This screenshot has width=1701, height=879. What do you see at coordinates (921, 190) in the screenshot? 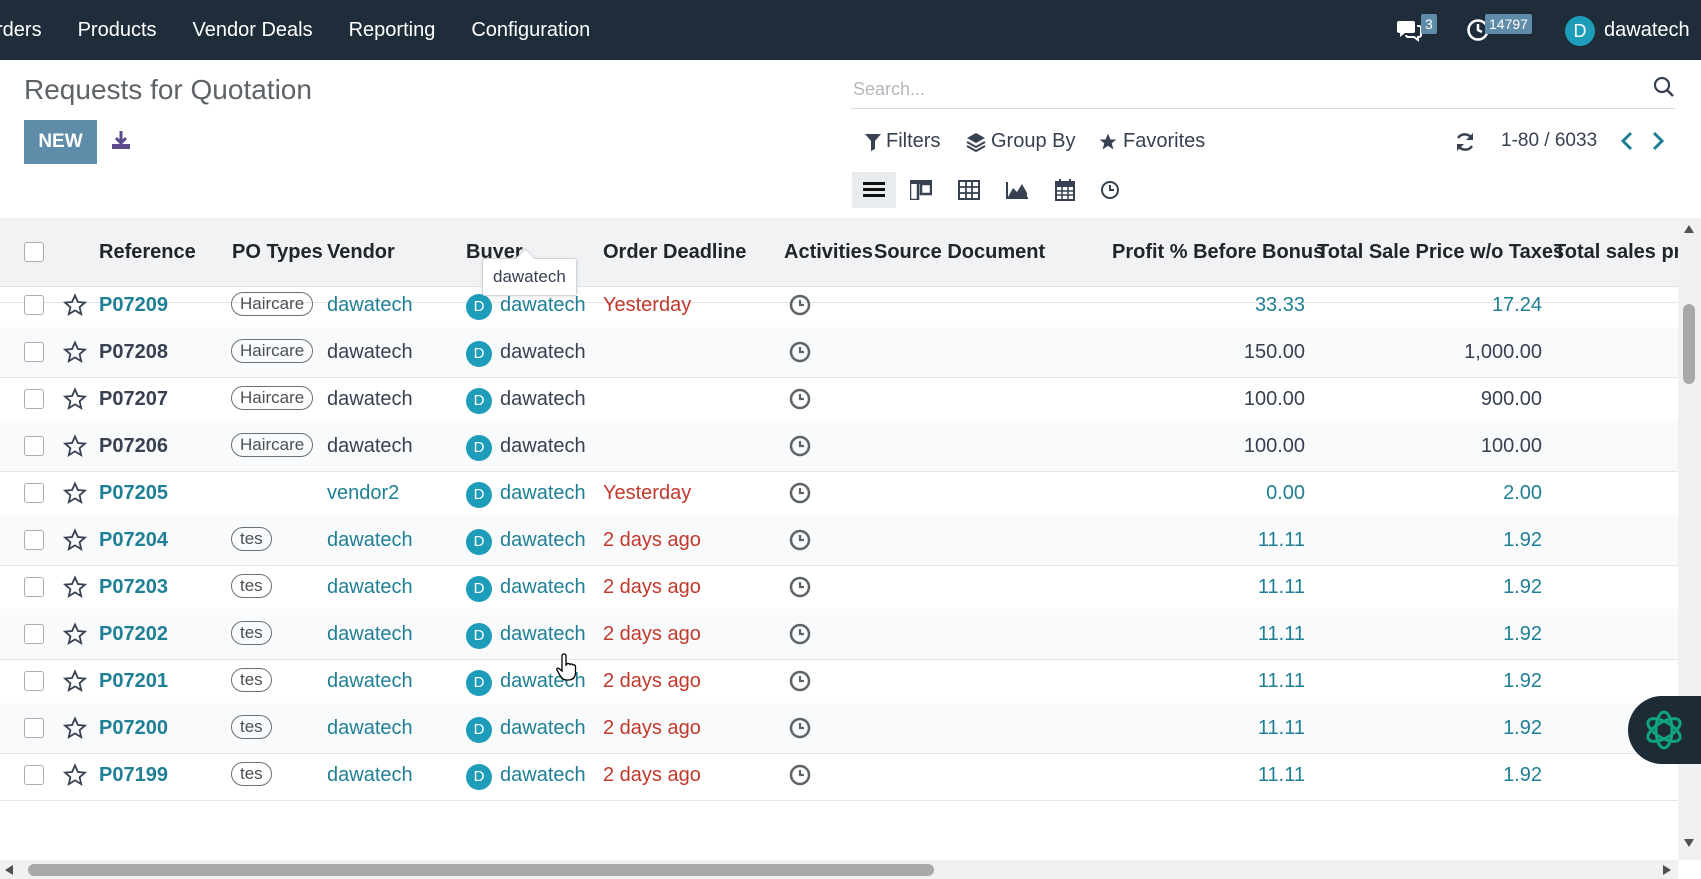
I see `kanban-view-icon` at bounding box center [921, 190].